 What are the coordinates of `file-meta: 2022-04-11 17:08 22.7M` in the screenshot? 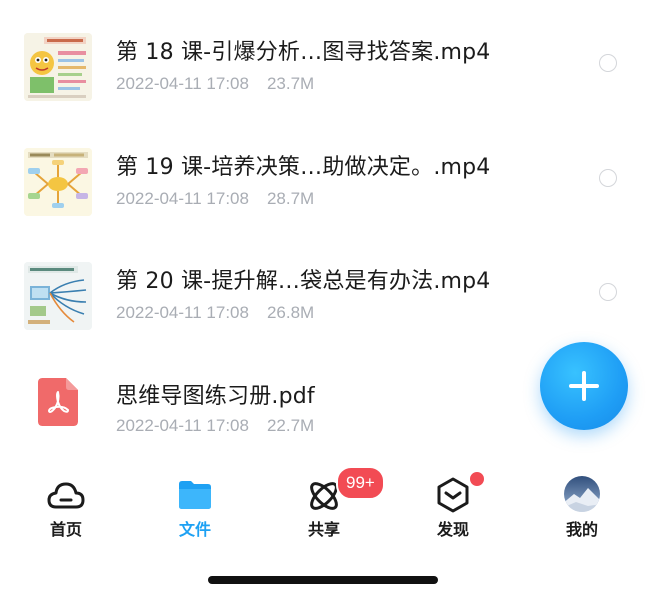 It's located at (215, 426).